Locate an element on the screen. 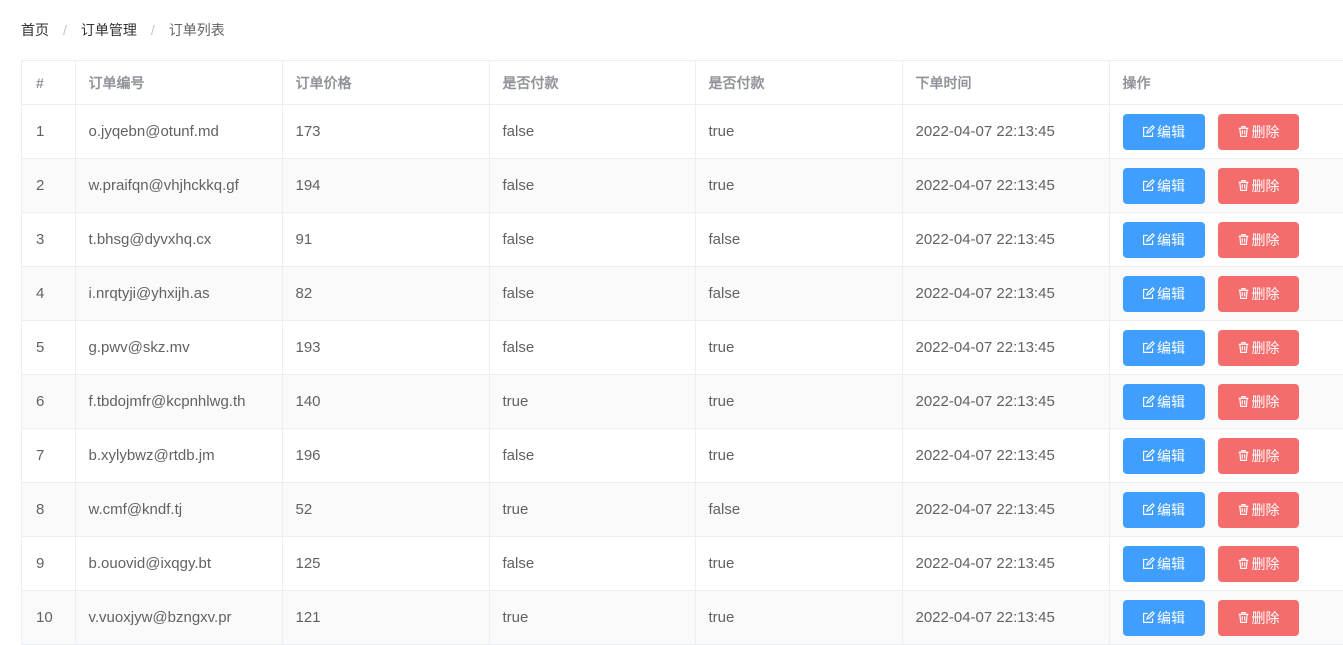 Image resolution: width=1343 pixels, height=645 pixels. cell-order-number: v.vuoxjyw@bzngxv.pr is located at coordinates (179, 617).